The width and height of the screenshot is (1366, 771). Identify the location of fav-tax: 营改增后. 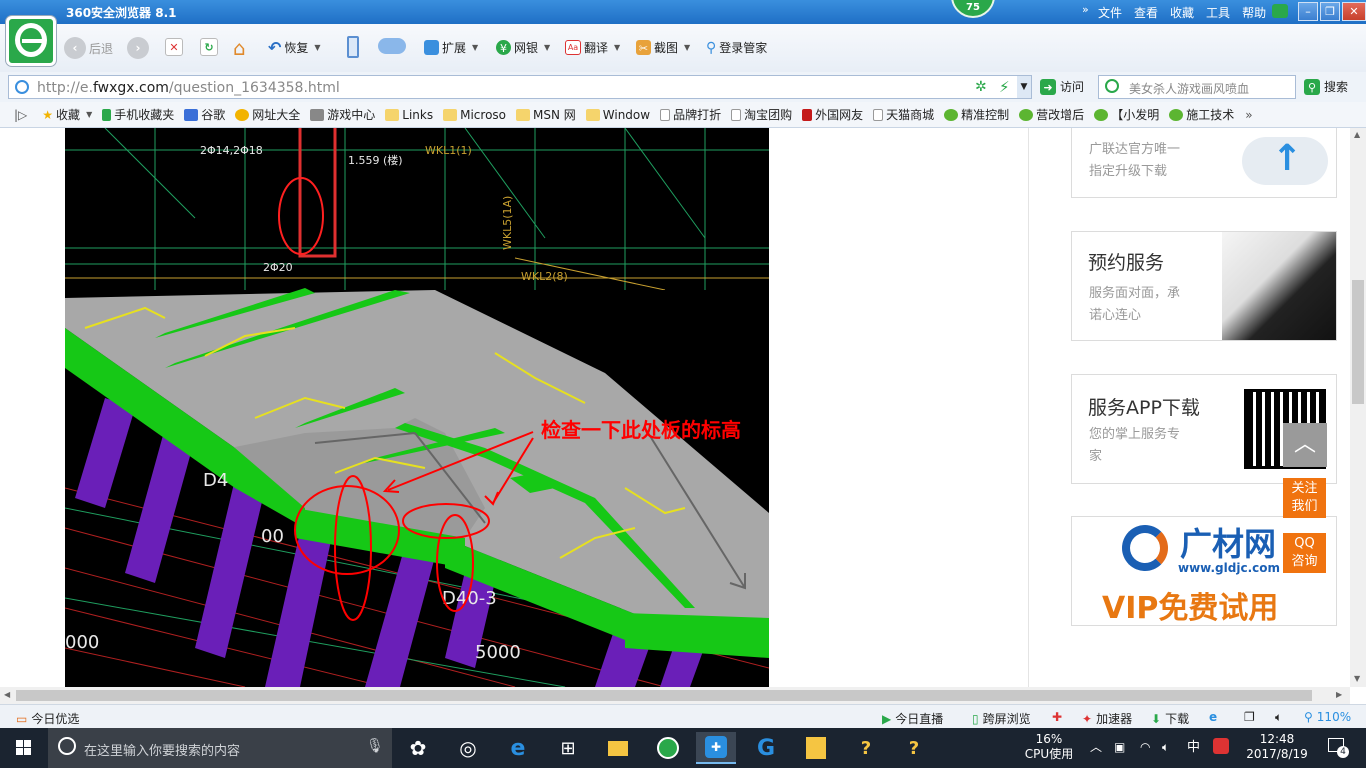
(1051, 114).